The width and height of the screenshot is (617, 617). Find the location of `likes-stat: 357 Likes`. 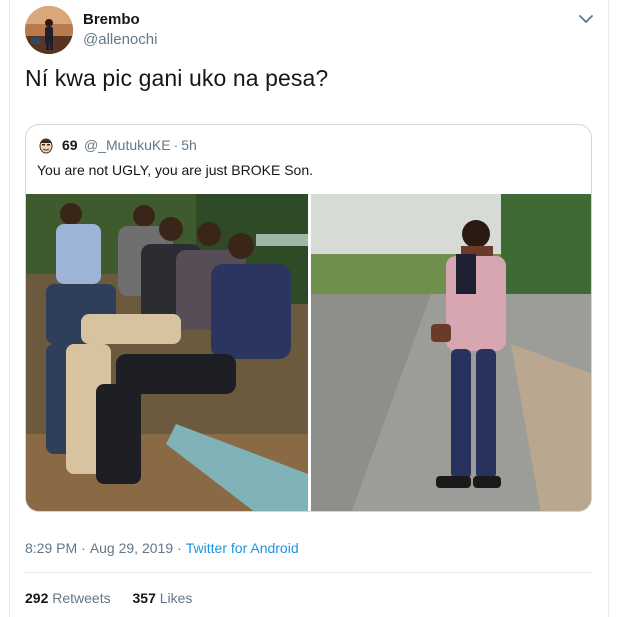

likes-stat: 357 Likes is located at coordinates (163, 598).